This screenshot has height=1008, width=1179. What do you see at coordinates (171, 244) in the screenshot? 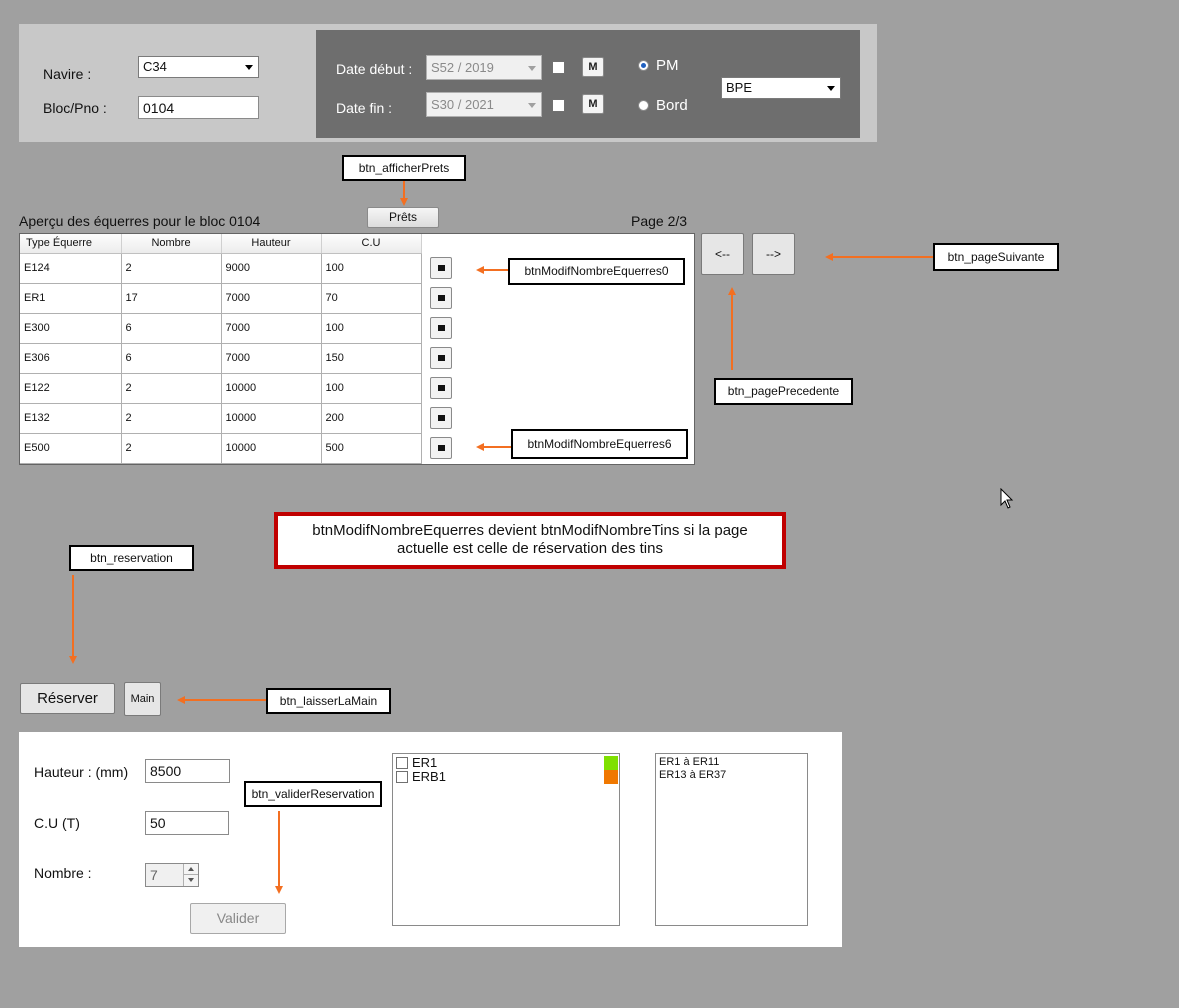
I see `column-header: Nombre` at bounding box center [171, 244].